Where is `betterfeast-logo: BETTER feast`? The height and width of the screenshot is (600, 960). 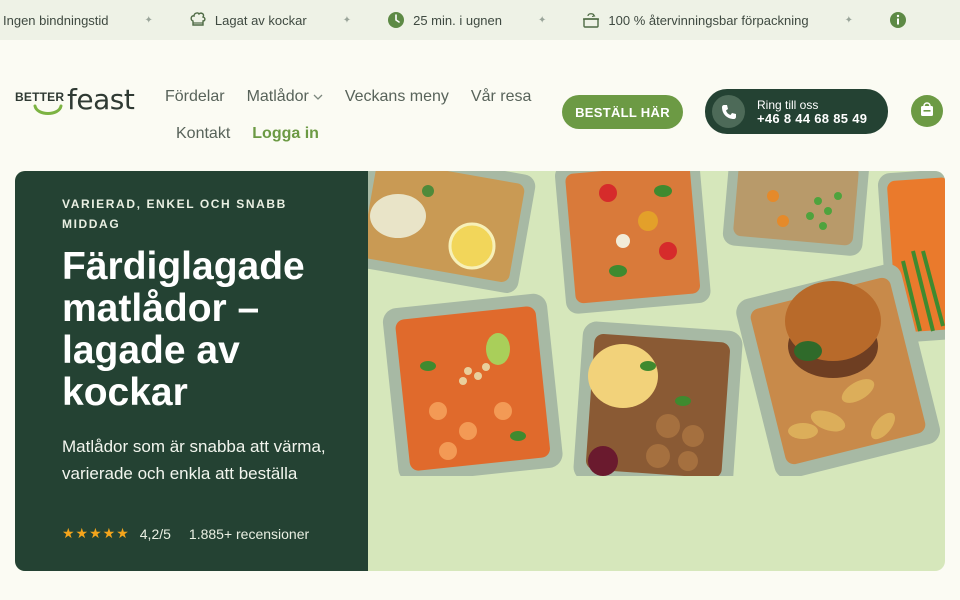 betterfeast-logo: BETTER feast is located at coordinates (77, 104).